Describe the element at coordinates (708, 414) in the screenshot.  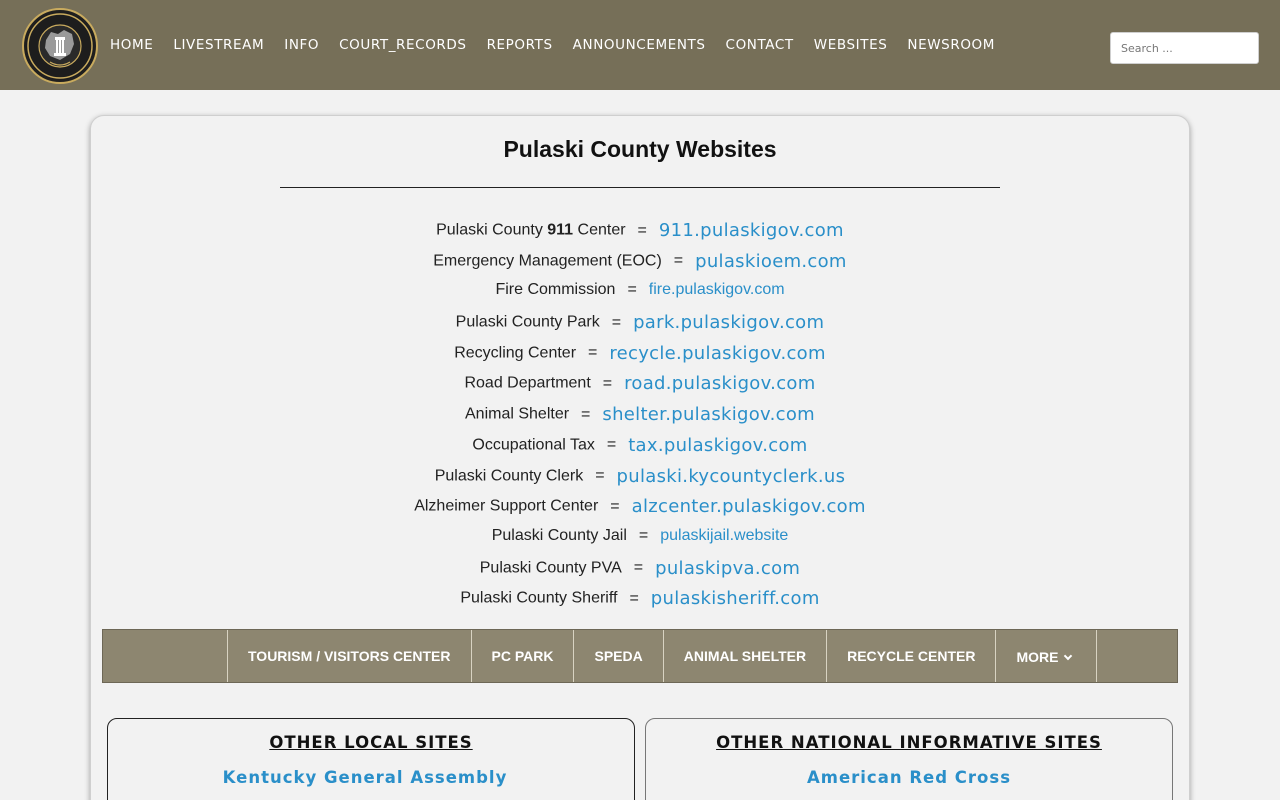
I see `website-link: shelter.pulaskigov.com` at that location.